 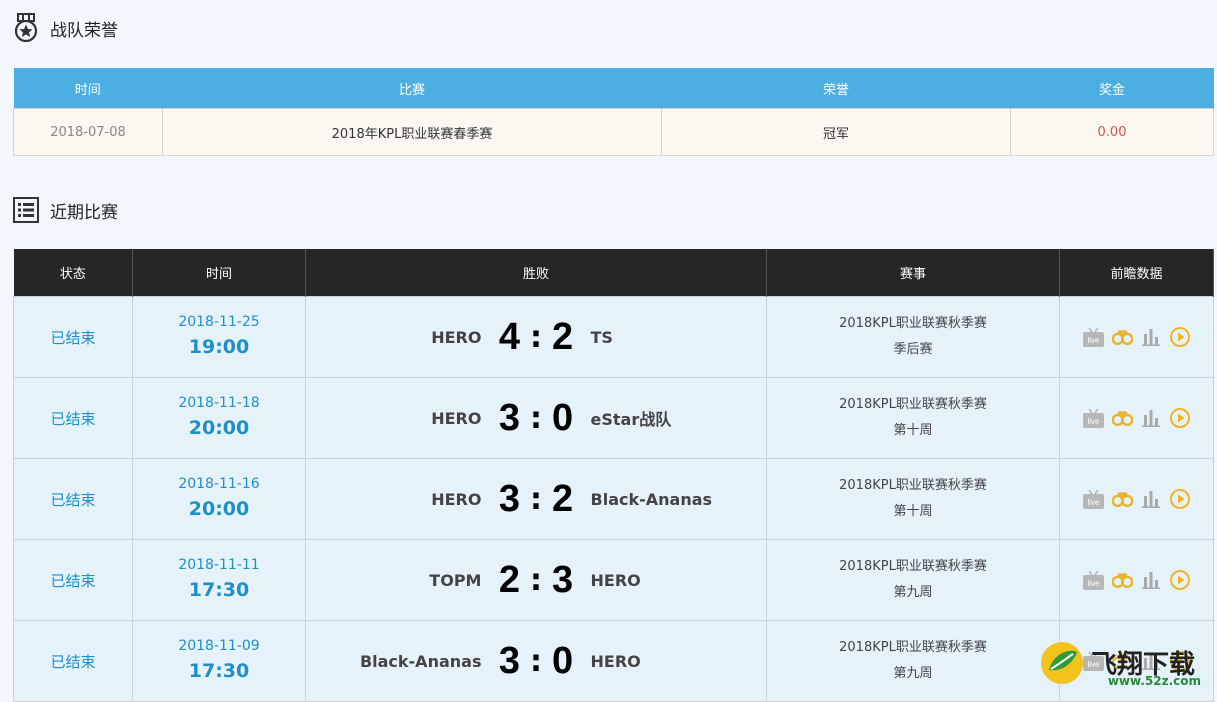 I want to click on list-icon, so click(x=26, y=210).